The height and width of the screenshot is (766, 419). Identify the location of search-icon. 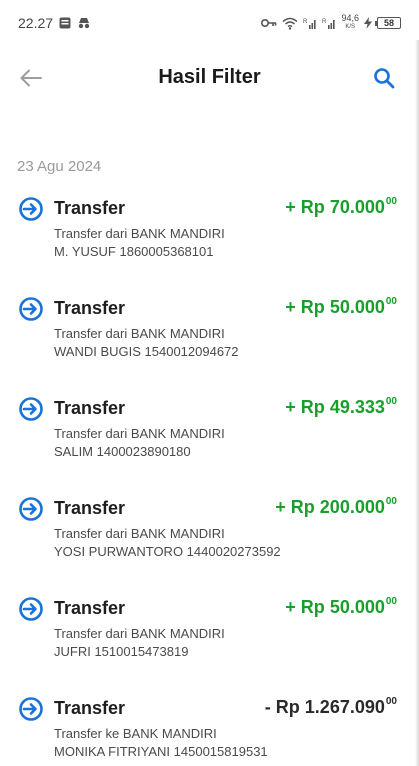
(384, 78).